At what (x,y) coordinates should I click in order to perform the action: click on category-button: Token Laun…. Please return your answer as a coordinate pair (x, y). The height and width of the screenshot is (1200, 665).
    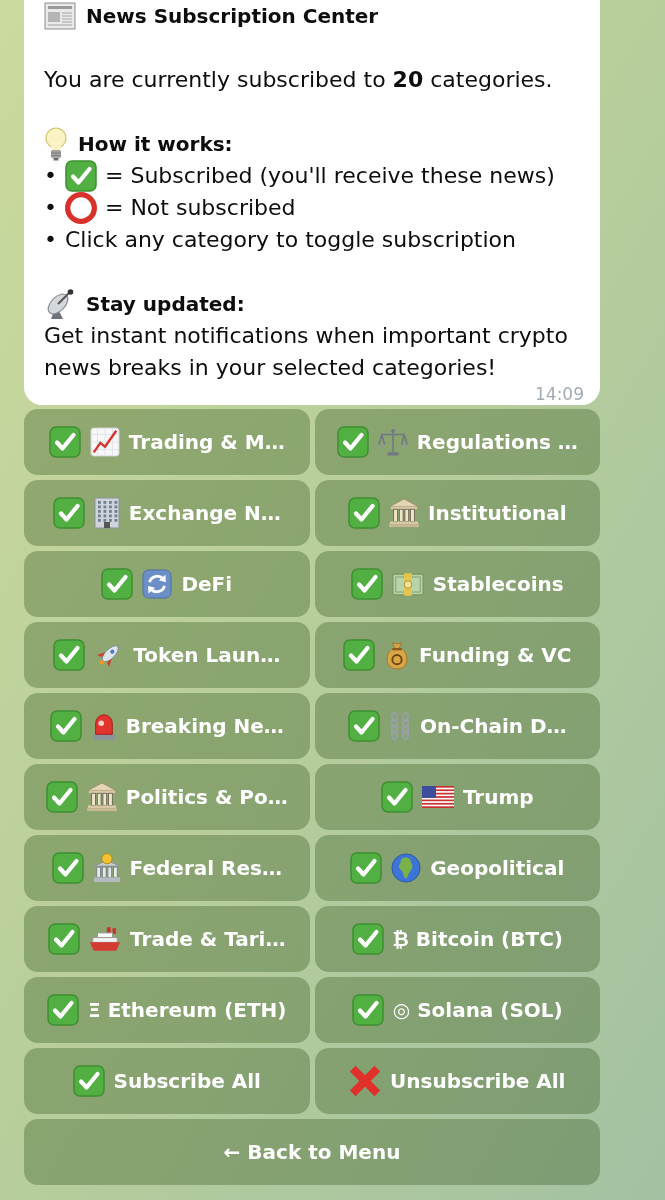
    Looking at the image, I should click on (167, 655).